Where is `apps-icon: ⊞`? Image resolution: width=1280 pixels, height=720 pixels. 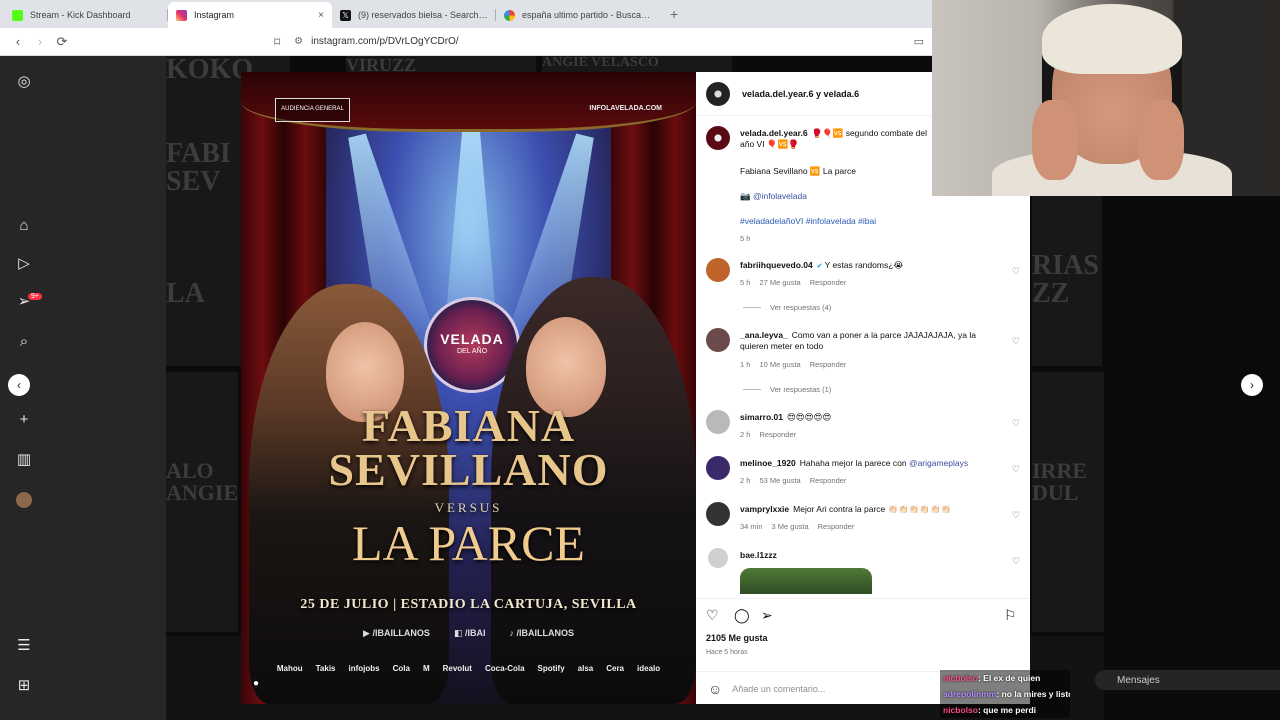
apps-icon: ⊞ is located at coordinates (24, 686).